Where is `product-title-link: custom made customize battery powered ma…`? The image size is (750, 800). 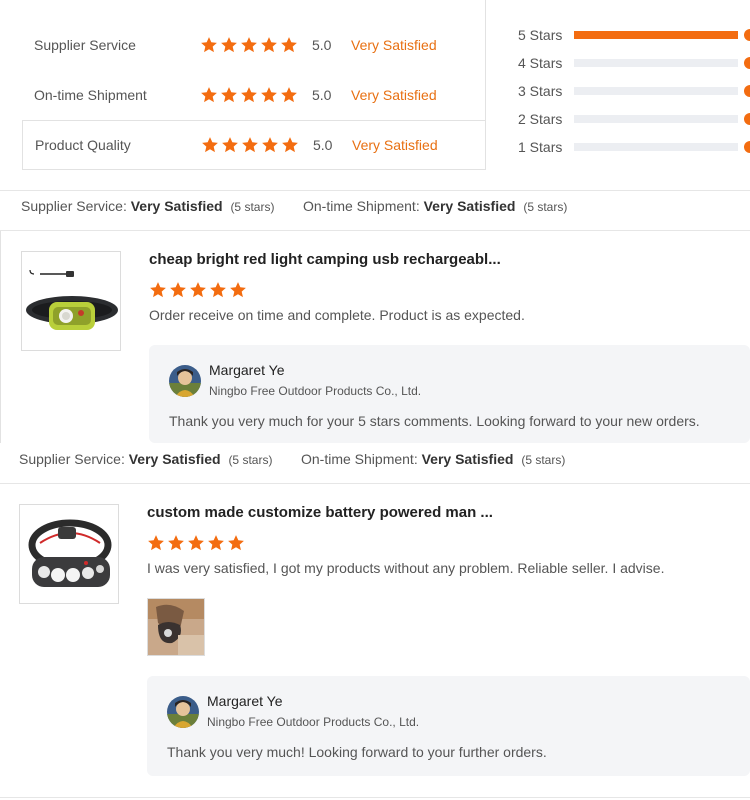 product-title-link: custom made customize battery powered ma… is located at coordinates (320, 512).